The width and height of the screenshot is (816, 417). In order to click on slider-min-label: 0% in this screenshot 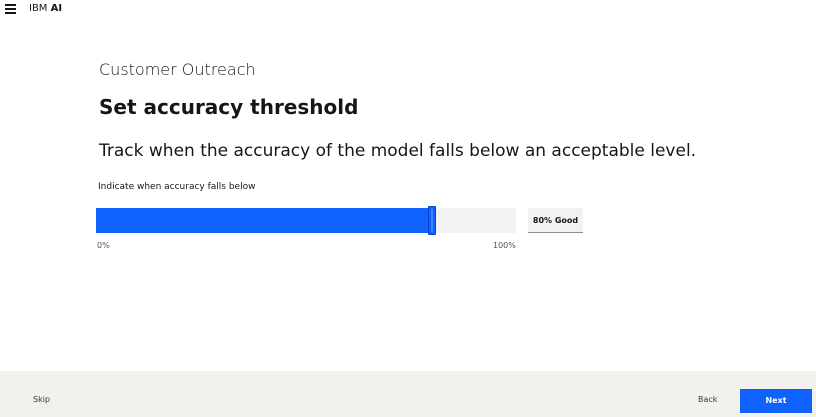, I will do `click(103, 245)`.